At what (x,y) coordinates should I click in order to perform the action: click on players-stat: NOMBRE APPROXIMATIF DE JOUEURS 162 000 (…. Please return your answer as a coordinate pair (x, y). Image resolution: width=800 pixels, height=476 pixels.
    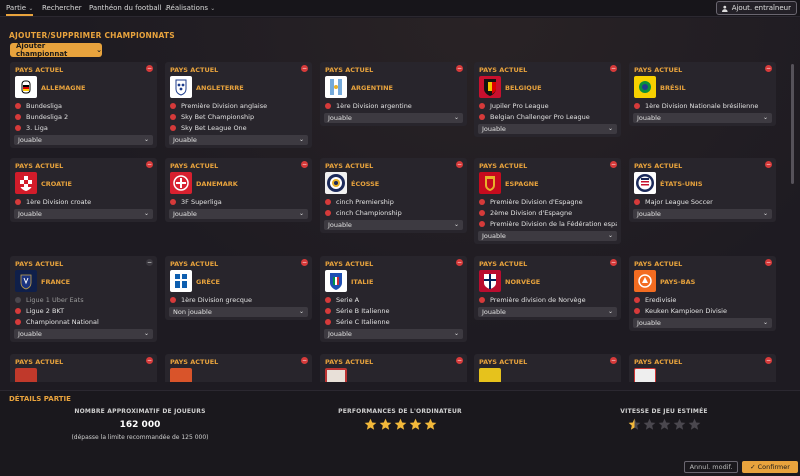
    Looking at the image, I should click on (140, 424).